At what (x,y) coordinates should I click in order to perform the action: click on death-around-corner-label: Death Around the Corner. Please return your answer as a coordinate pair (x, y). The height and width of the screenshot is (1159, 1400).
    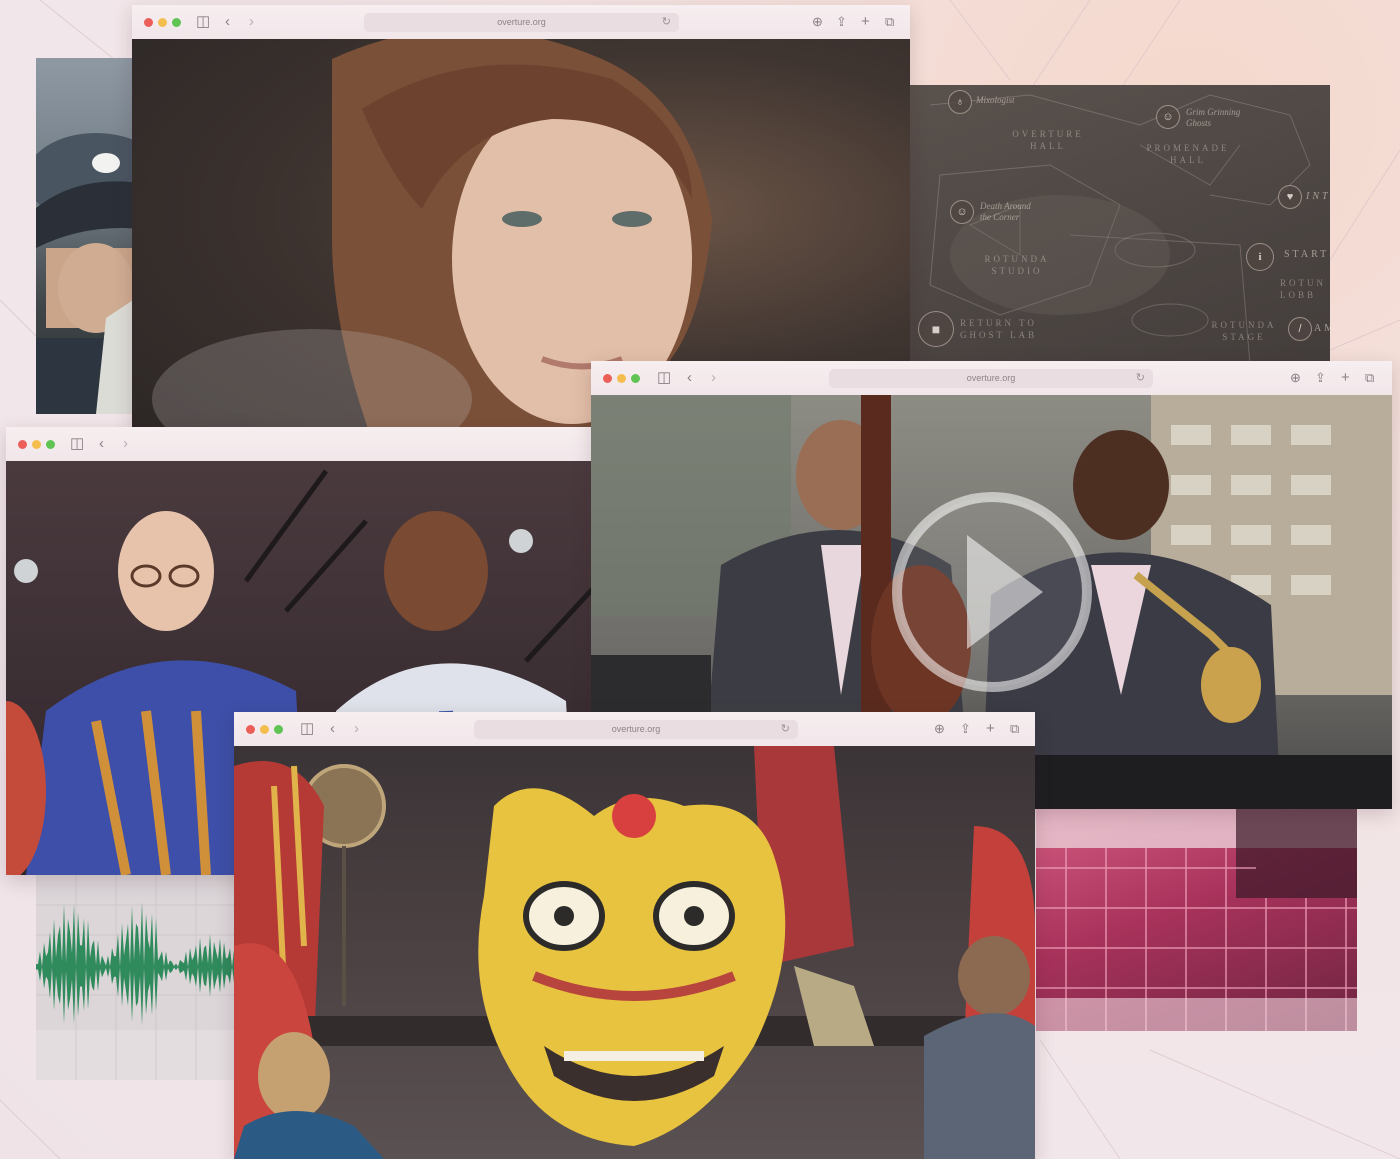
    Looking at the image, I should click on (1005, 211).